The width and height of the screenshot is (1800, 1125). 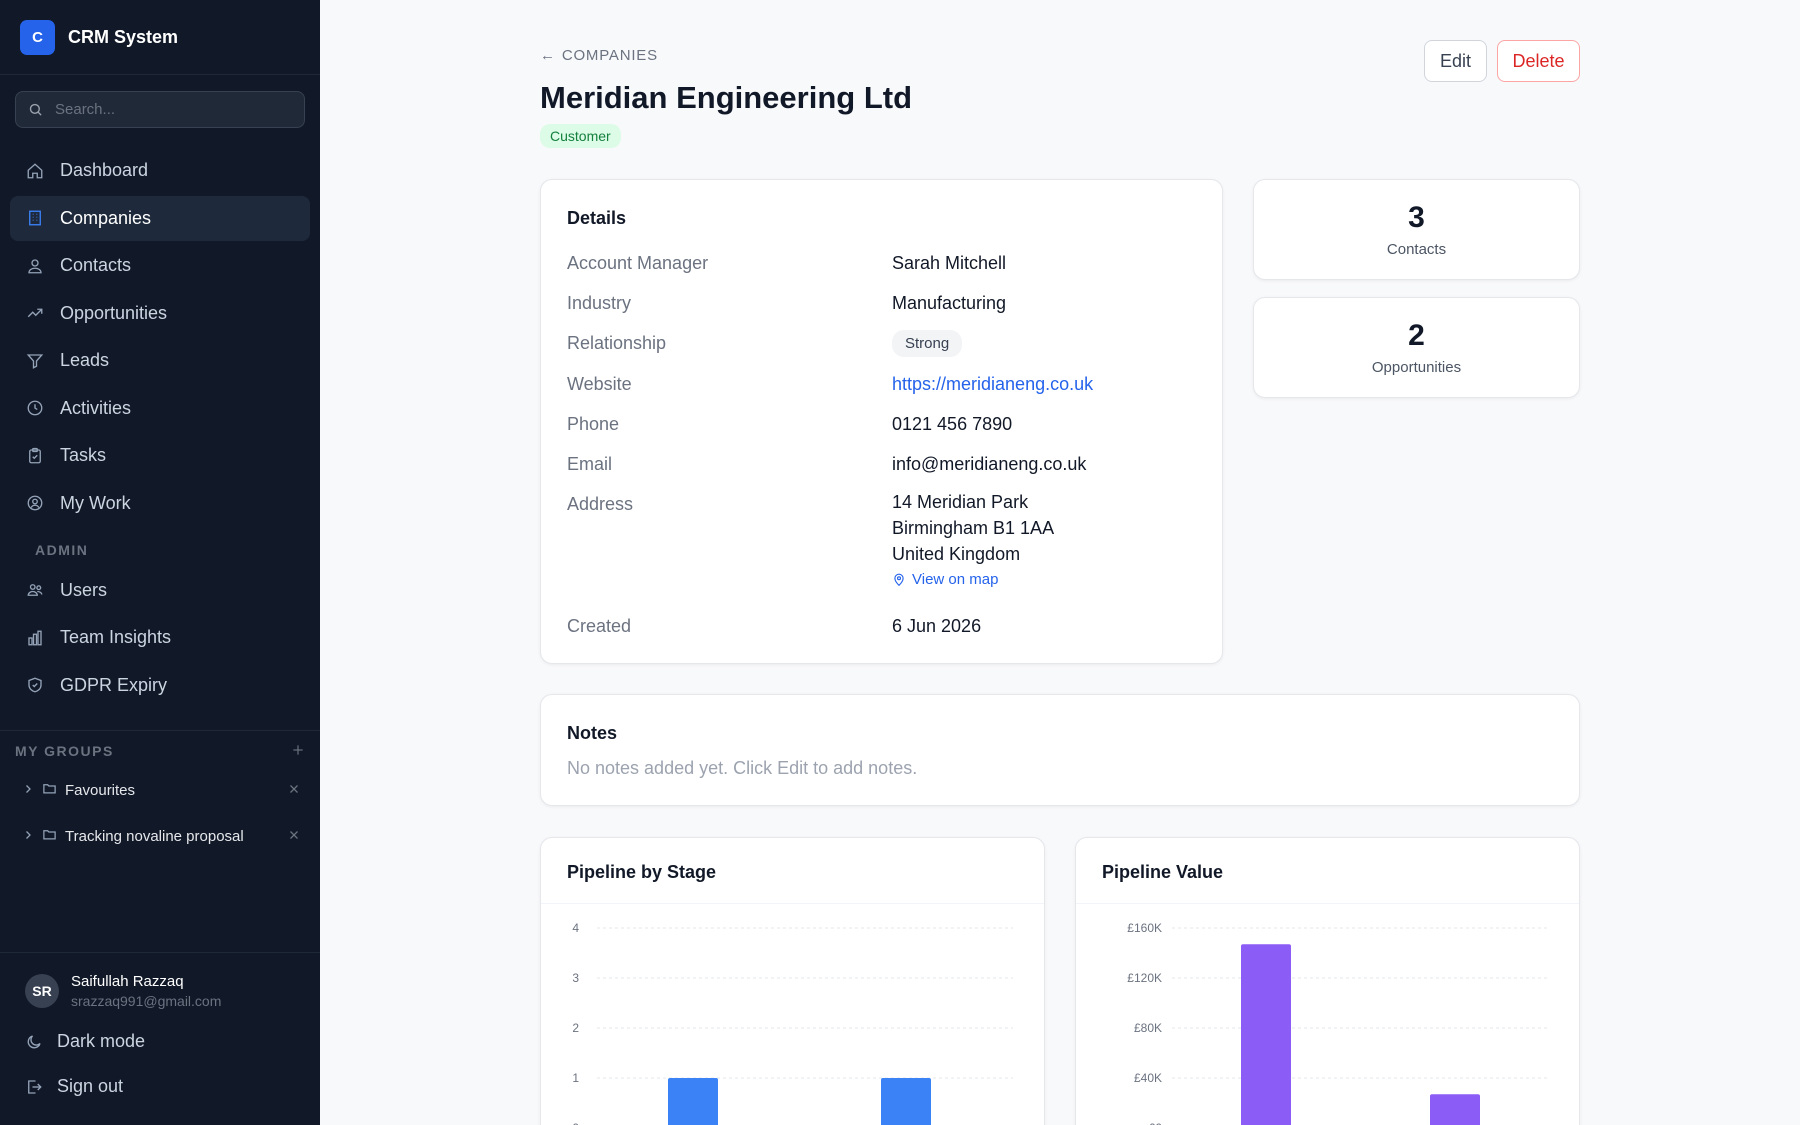 I want to click on sidebar-item-label: My Work, so click(x=95, y=502).